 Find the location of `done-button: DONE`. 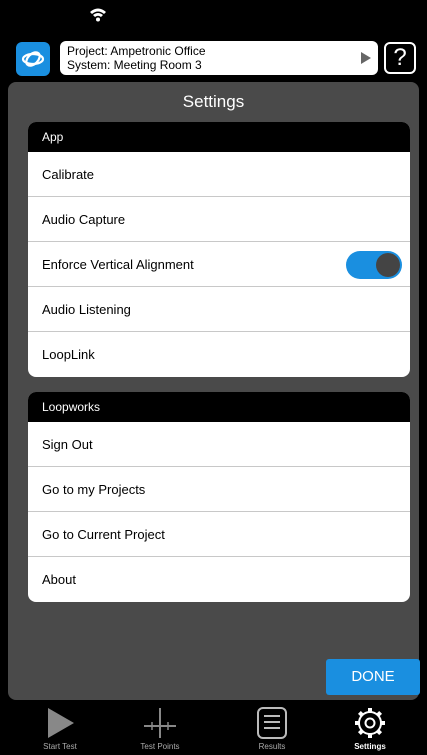

done-button: DONE is located at coordinates (373, 677).